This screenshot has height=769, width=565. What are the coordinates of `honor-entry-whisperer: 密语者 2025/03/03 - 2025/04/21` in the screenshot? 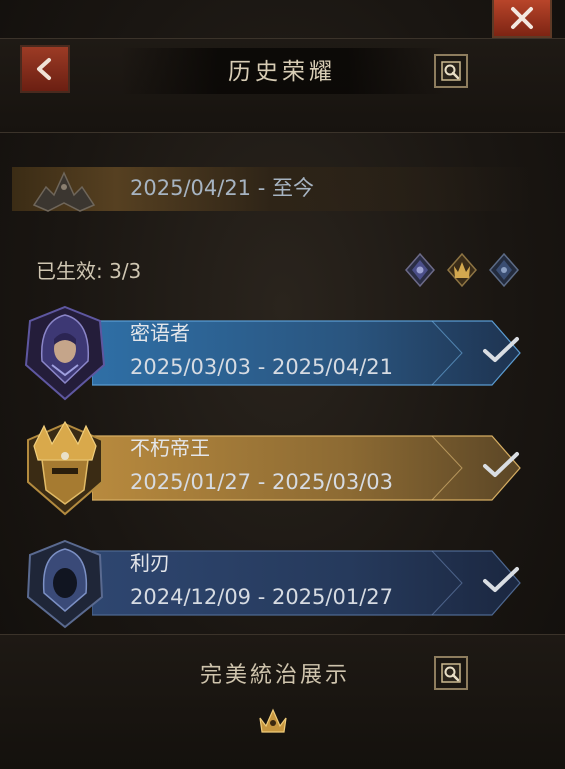 It's located at (280, 355).